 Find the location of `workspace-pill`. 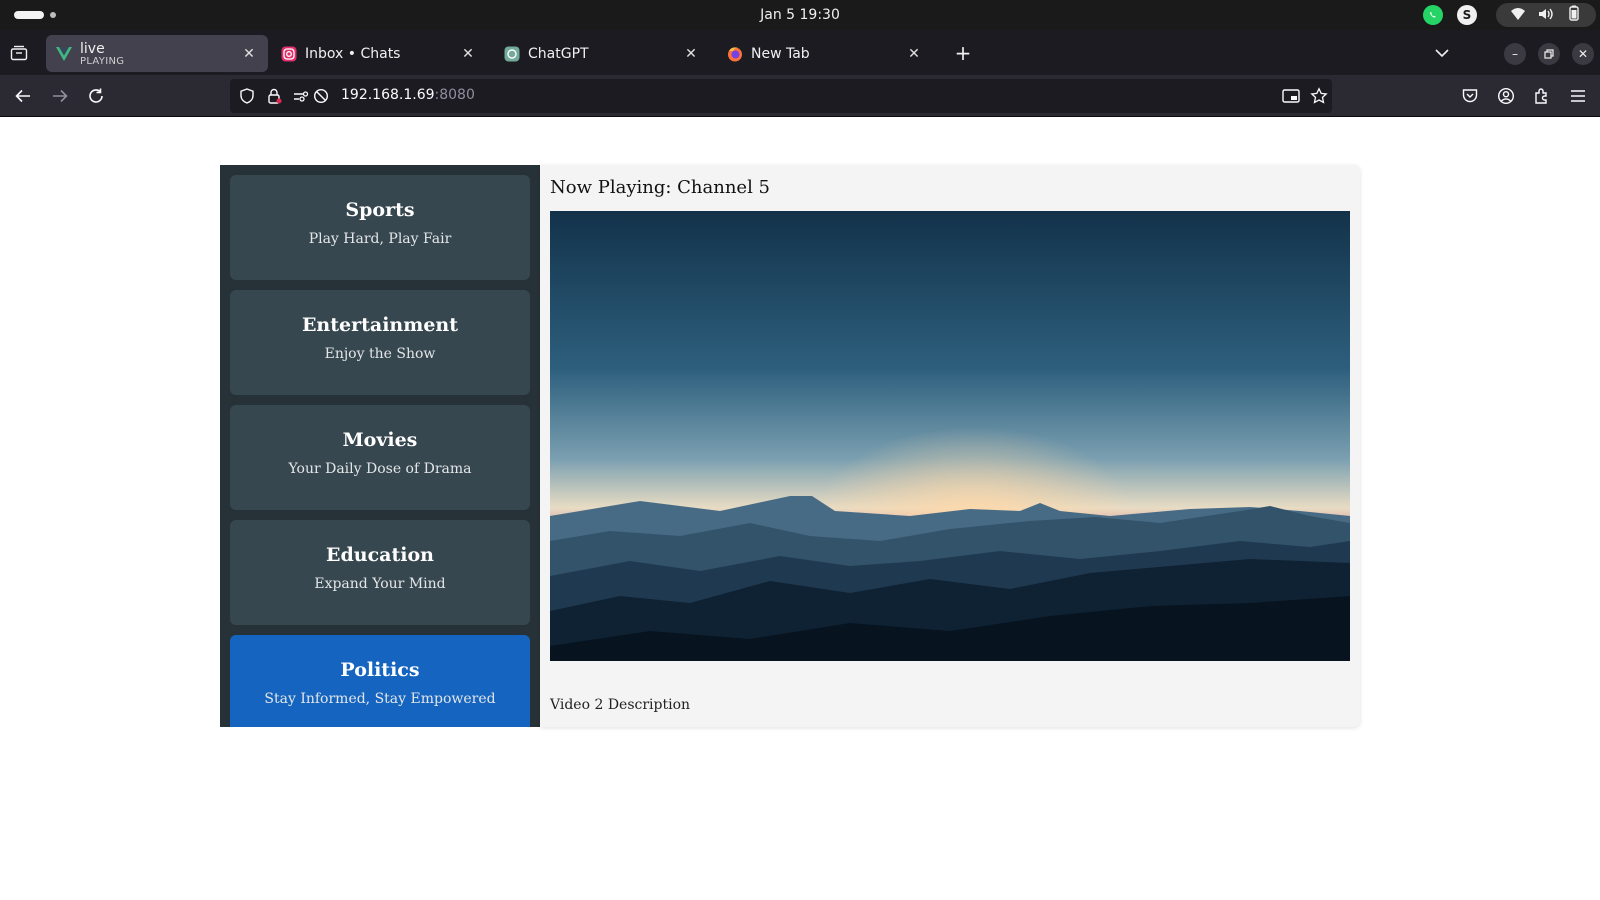

workspace-pill is located at coordinates (29, 15).